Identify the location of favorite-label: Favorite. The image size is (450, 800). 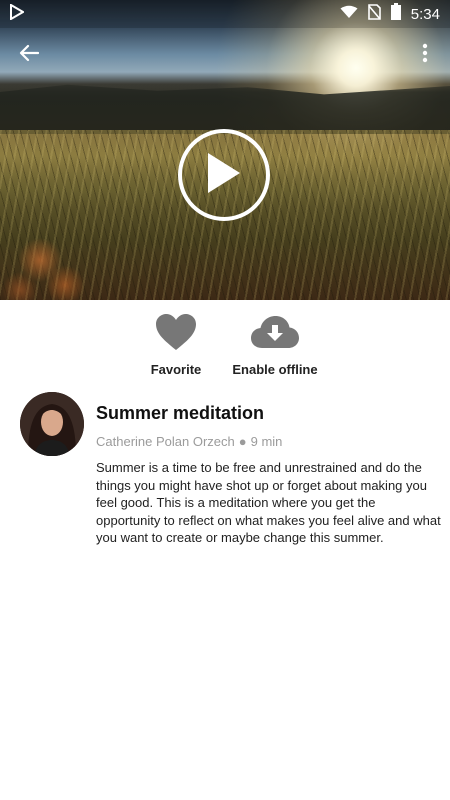
(176, 369).